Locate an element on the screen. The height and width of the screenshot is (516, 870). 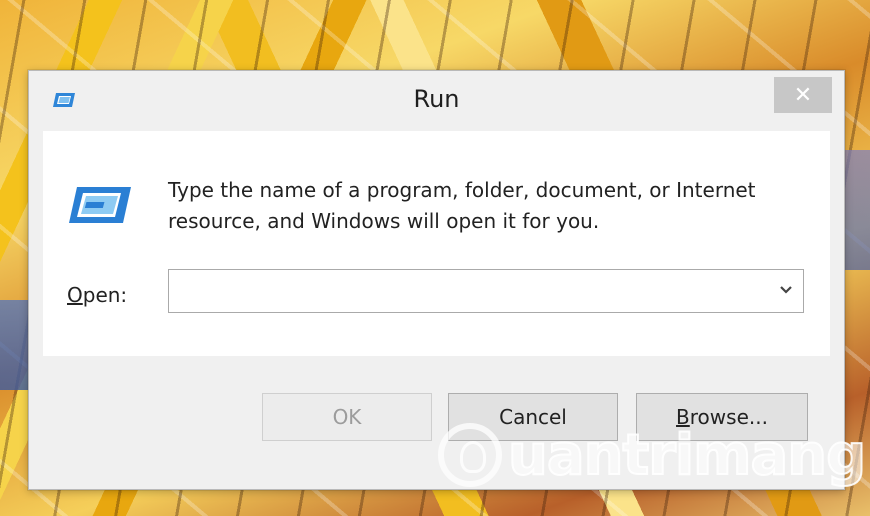
run-program-icon is located at coordinates (100, 205).